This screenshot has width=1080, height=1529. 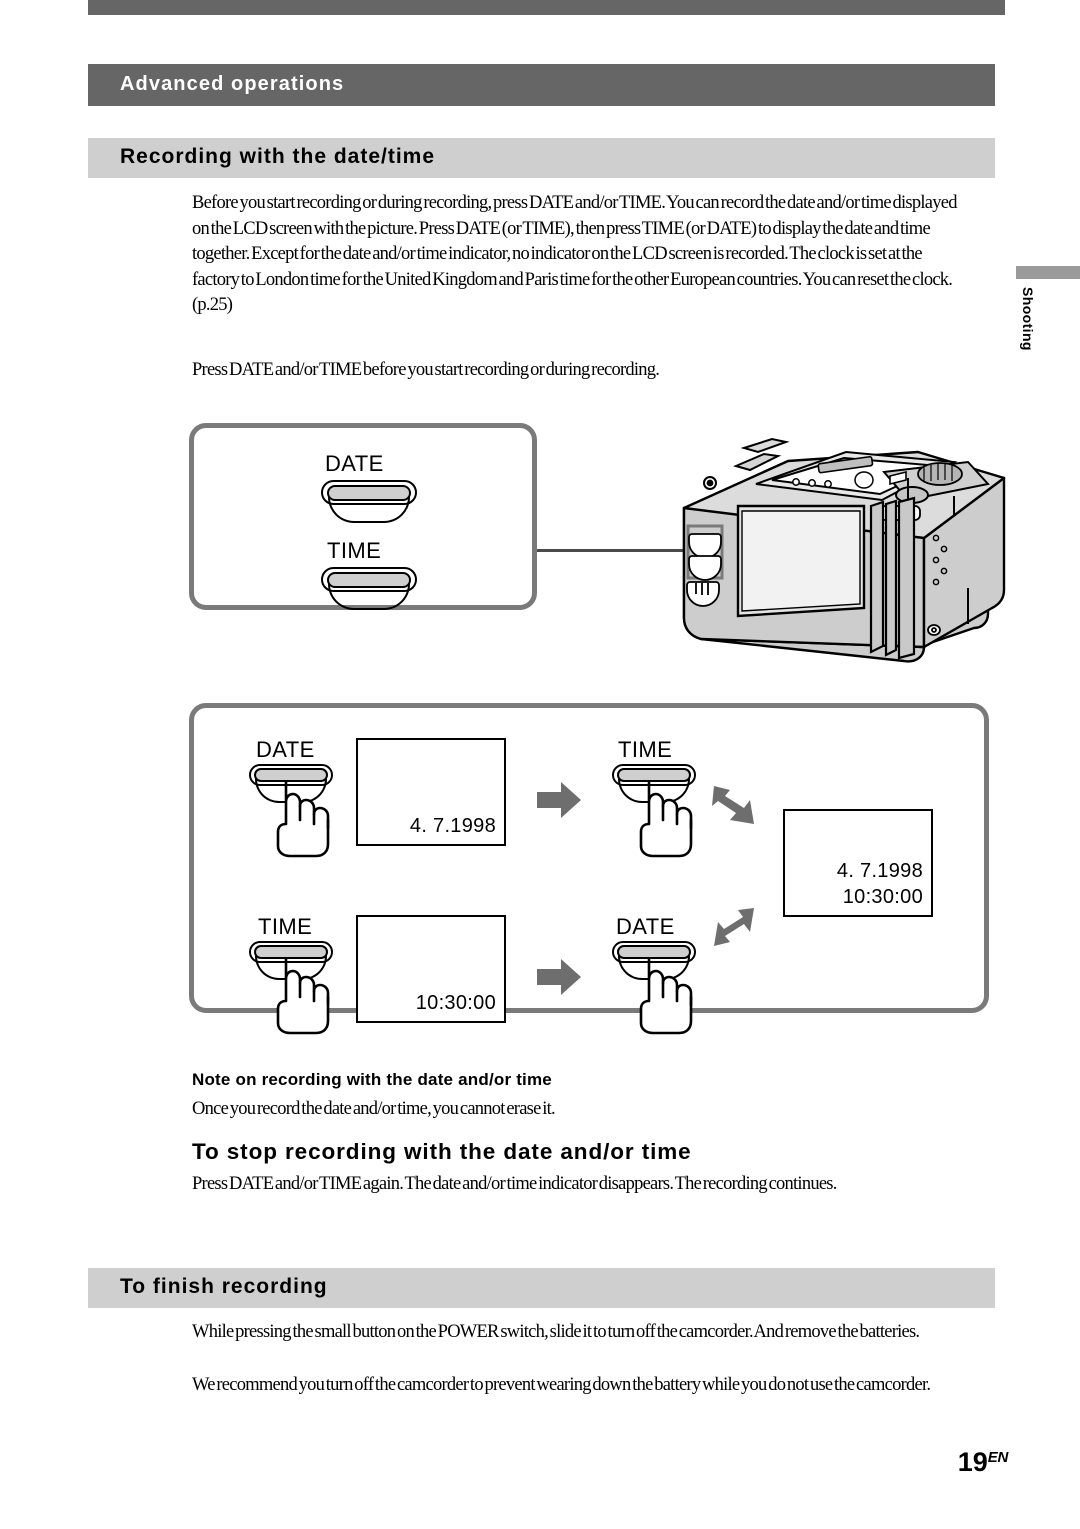 What do you see at coordinates (1048, 272) in the screenshot?
I see `side-tab-bar` at bounding box center [1048, 272].